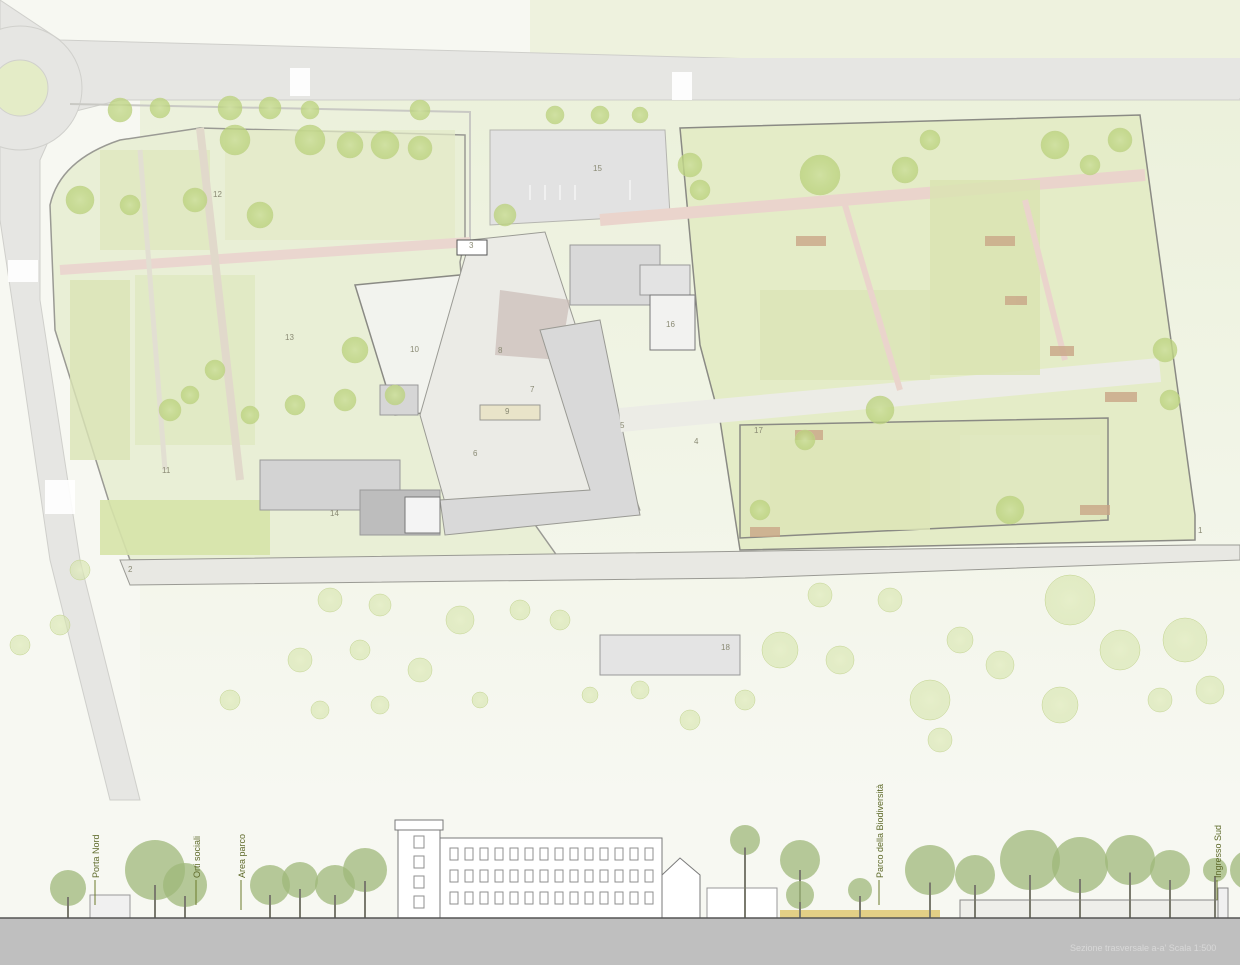  What do you see at coordinates (197, 857) in the screenshot?
I see `label-orti-sociali: Orti sociali` at bounding box center [197, 857].